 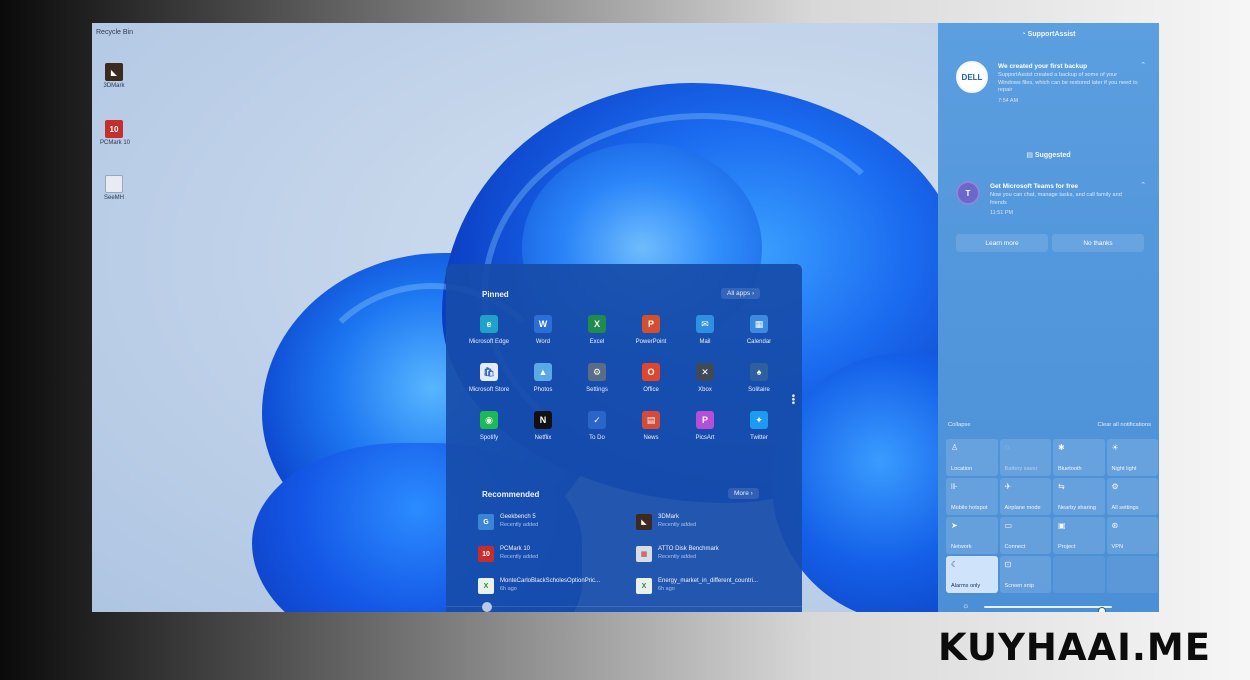 What do you see at coordinates (489, 420) in the screenshot?
I see `spotify-icon: ◉` at bounding box center [489, 420].